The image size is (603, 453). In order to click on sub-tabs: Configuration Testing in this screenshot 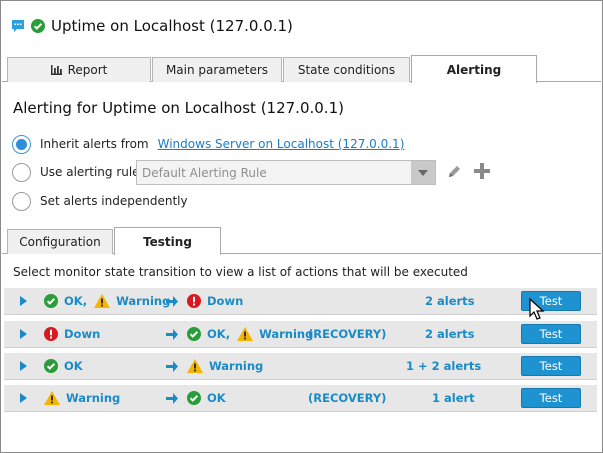, I will do `click(301, 241)`.